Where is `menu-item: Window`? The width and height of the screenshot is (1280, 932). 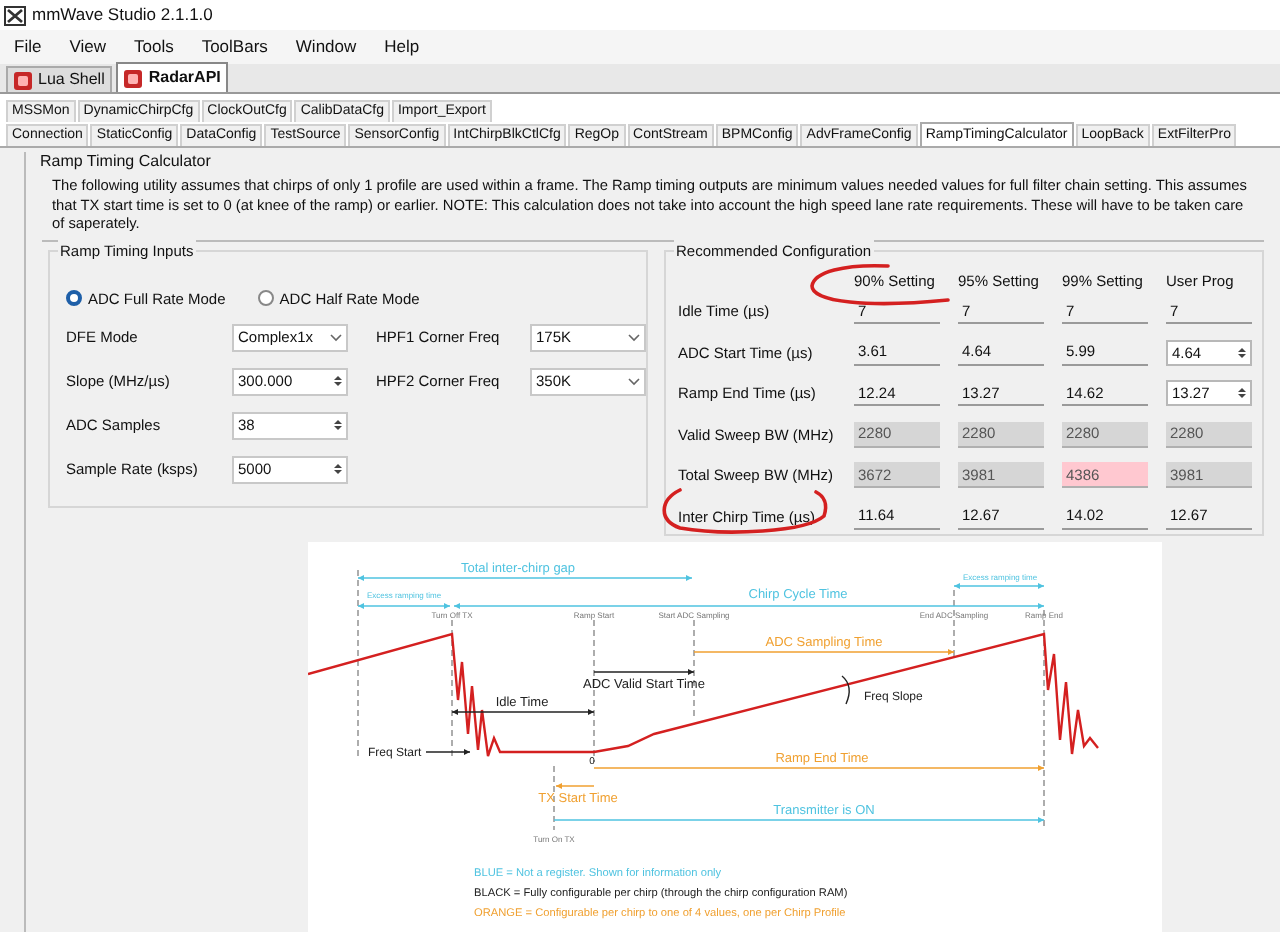 menu-item: Window is located at coordinates (326, 47).